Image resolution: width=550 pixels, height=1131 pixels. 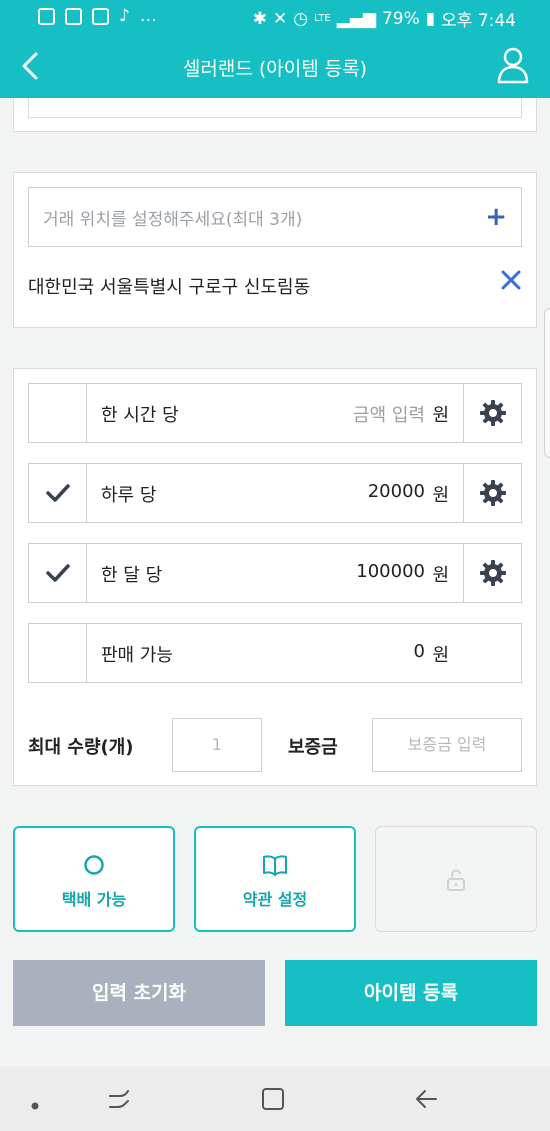 I want to click on deposit-input: 보증금 입력, so click(x=447, y=745).